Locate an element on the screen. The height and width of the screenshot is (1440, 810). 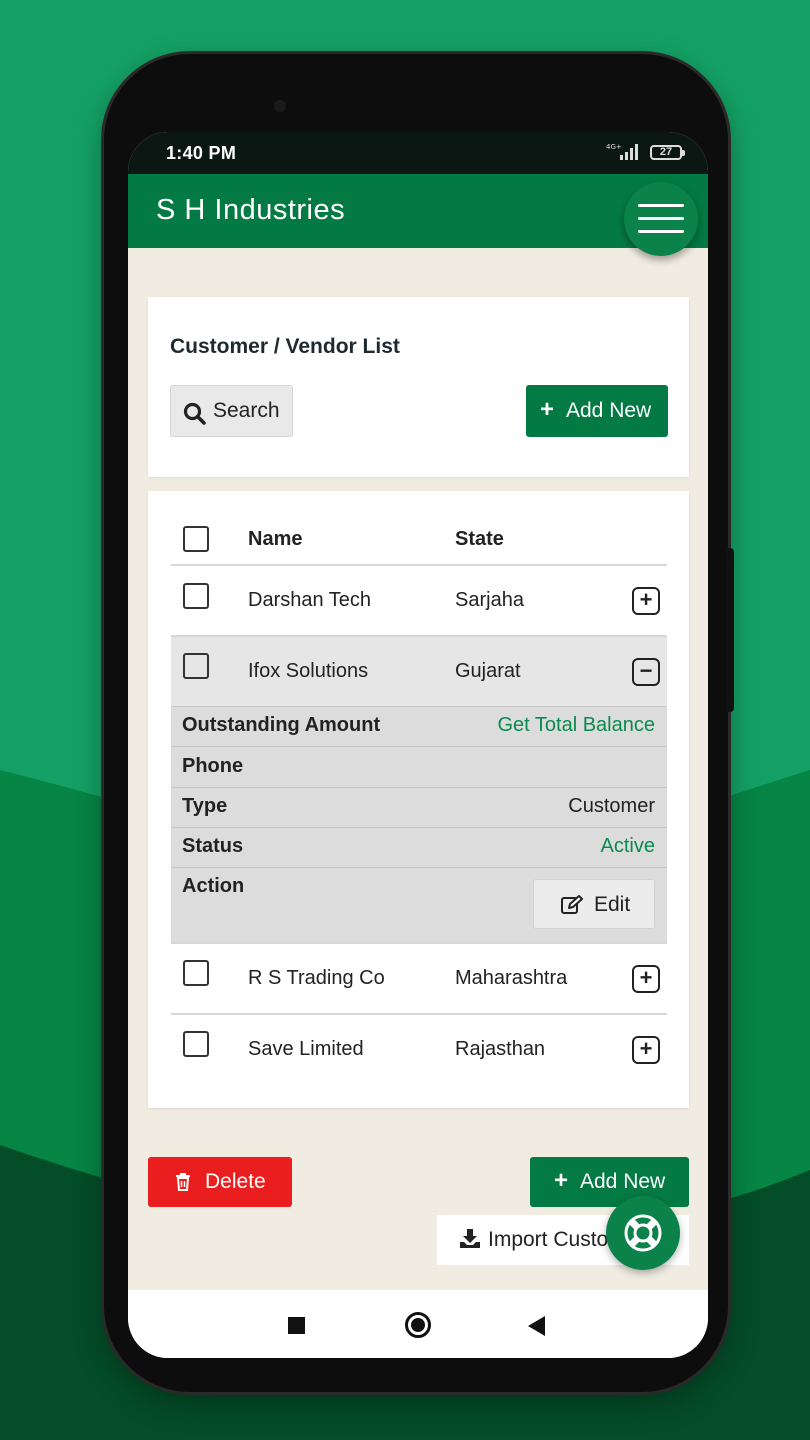
app-title: S H Industries is located at coordinates (251, 210).